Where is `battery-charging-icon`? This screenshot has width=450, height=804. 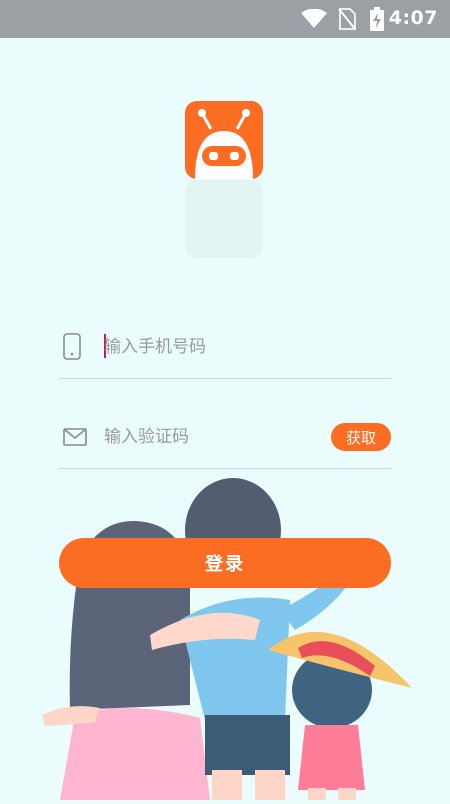 battery-charging-icon is located at coordinates (377, 21).